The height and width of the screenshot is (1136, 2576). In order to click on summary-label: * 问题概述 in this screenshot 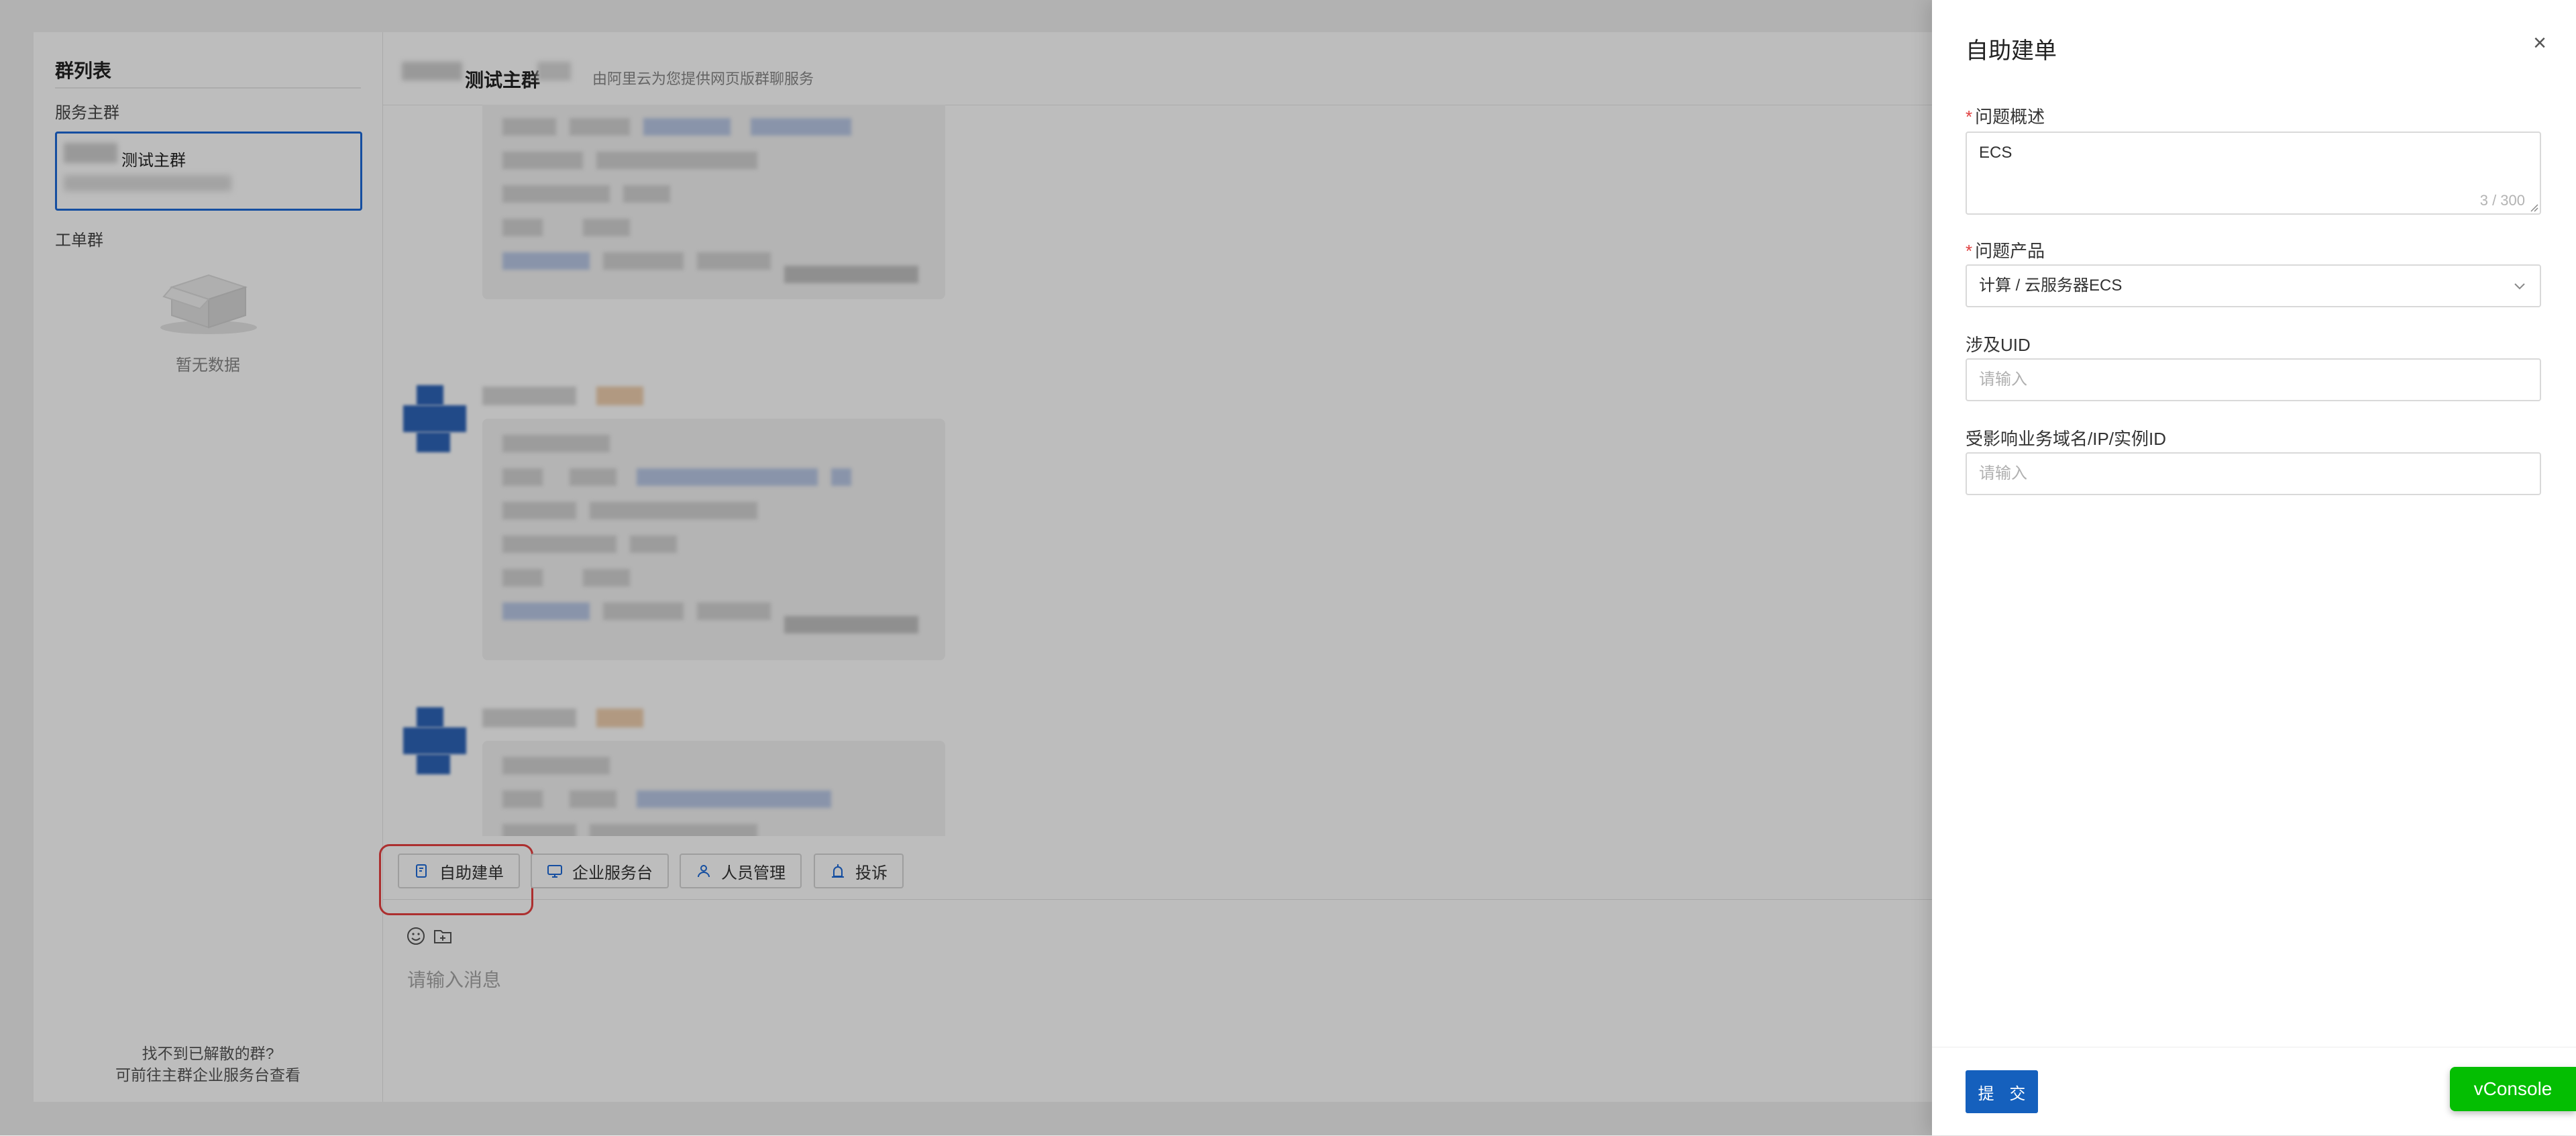, I will do `click(2005, 117)`.